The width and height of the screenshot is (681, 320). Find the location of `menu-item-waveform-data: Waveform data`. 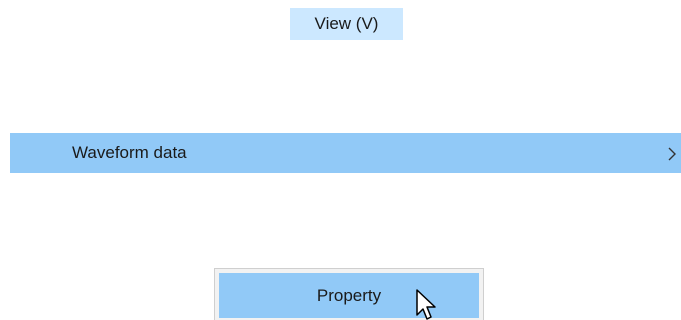

menu-item-waveform-data: Waveform data is located at coordinates (345, 153).